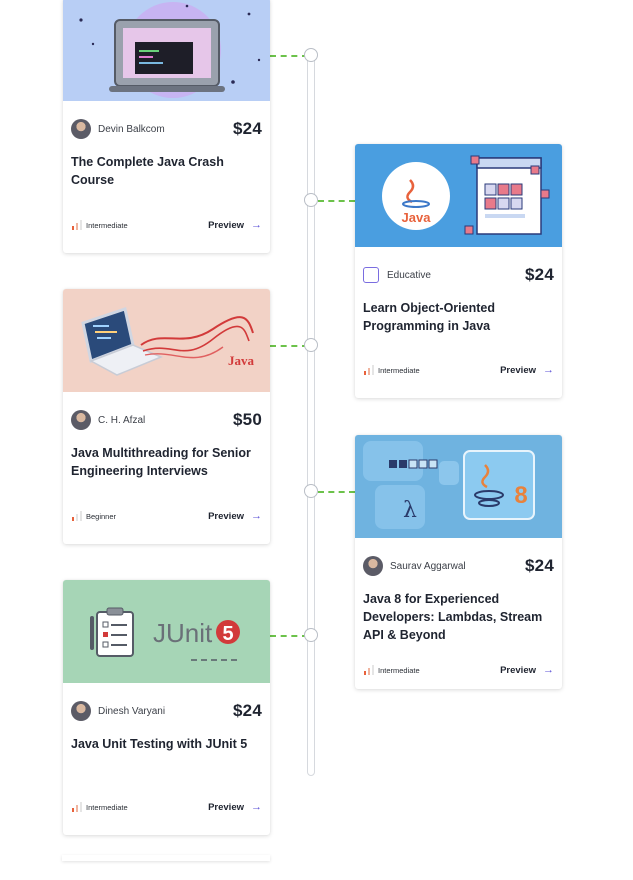  I want to click on svg-text: λ, so click(410, 510).